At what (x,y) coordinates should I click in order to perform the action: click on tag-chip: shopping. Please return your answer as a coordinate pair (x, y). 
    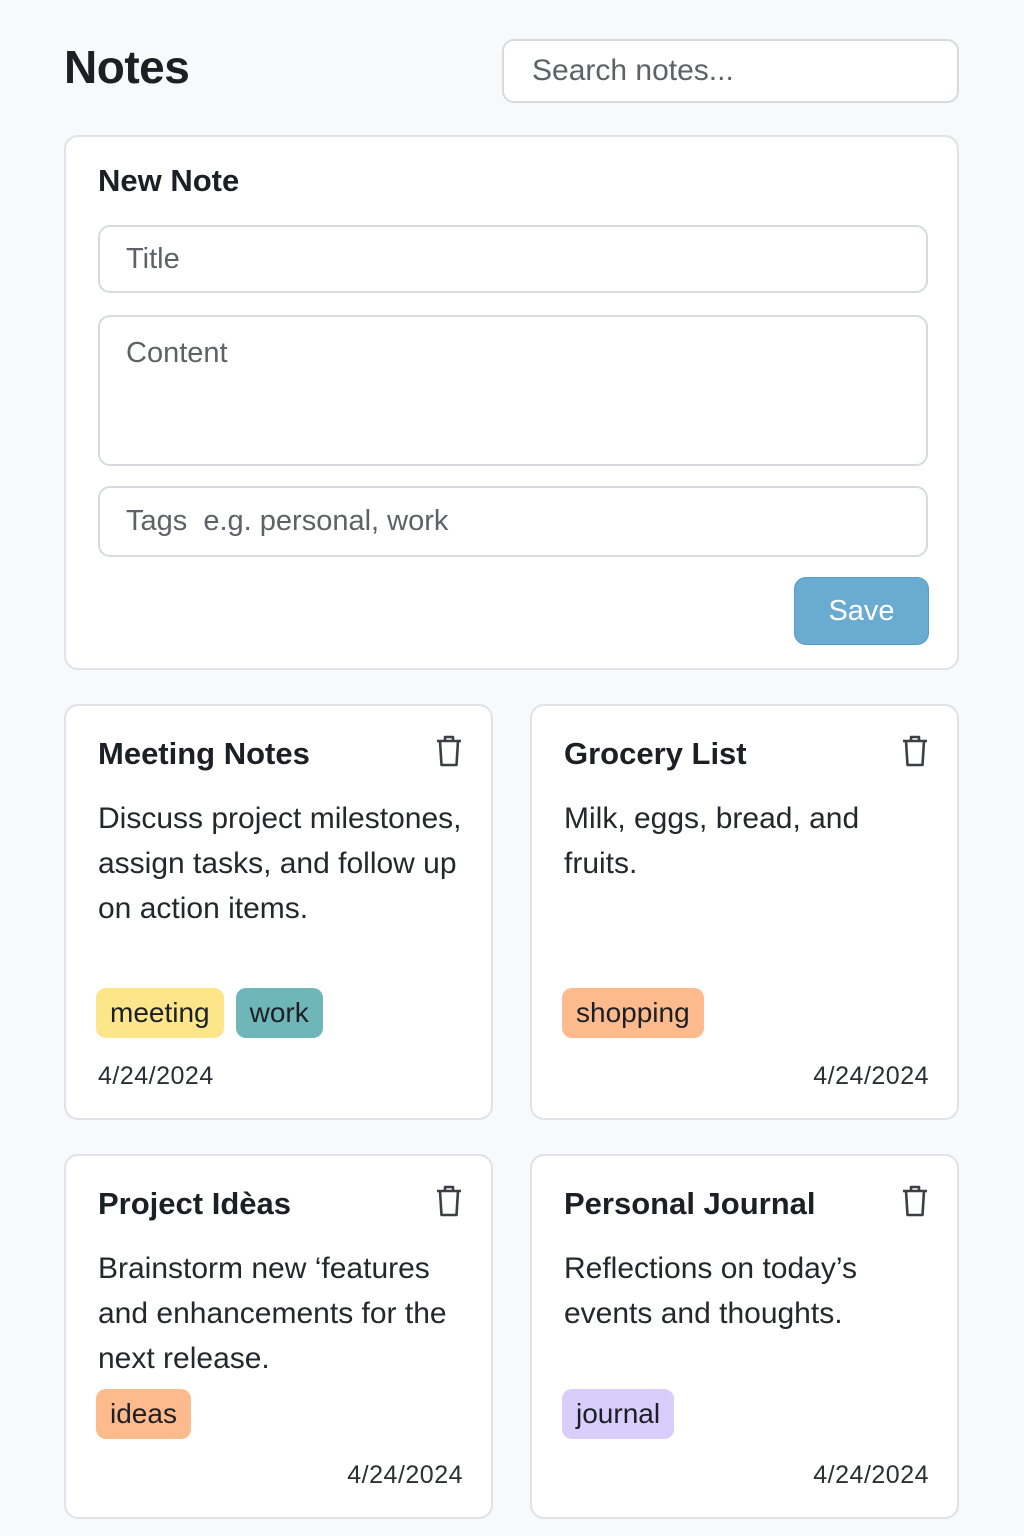
    Looking at the image, I should click on (633, 1013).